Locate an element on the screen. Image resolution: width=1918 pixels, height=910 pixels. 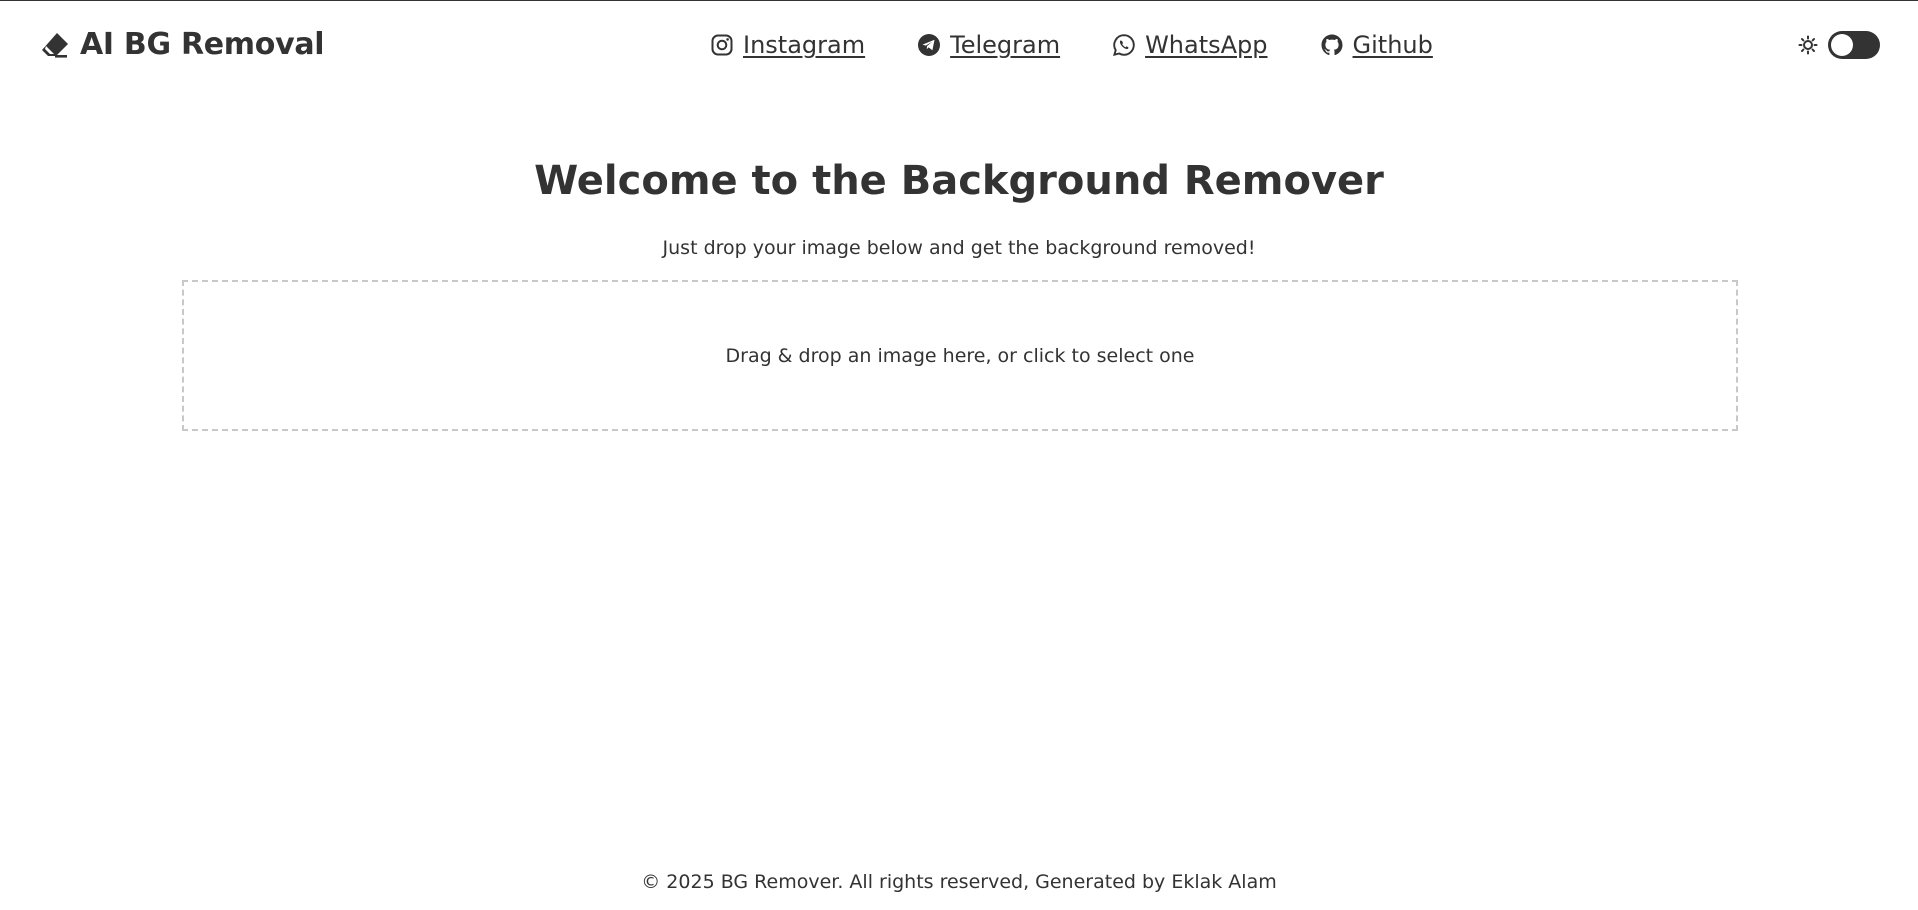
brand-link: AI BG Removal is located at coordinates (182, 45).